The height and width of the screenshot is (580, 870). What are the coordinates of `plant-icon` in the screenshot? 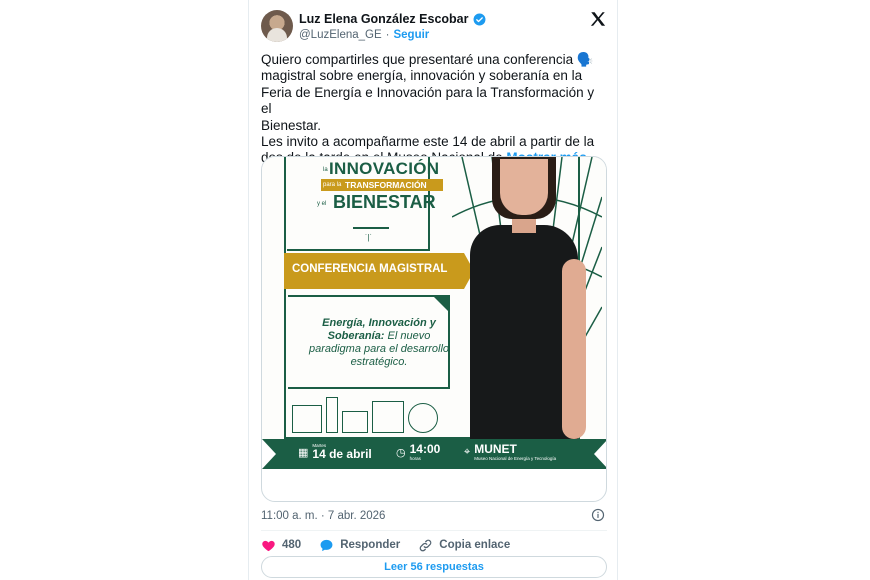 It's located at (355, 422).